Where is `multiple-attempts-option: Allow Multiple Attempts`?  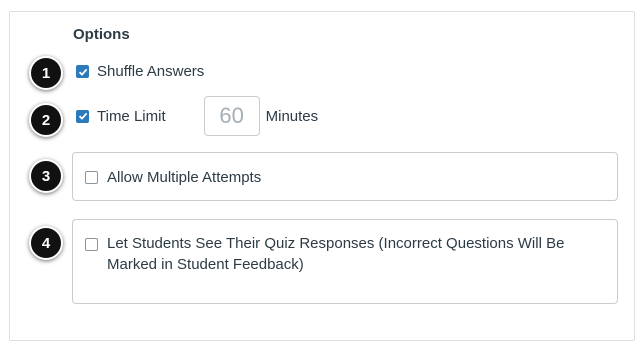 multiple-attempts-option: Allow Multiple Attempts is located at coordinates (173, 177).